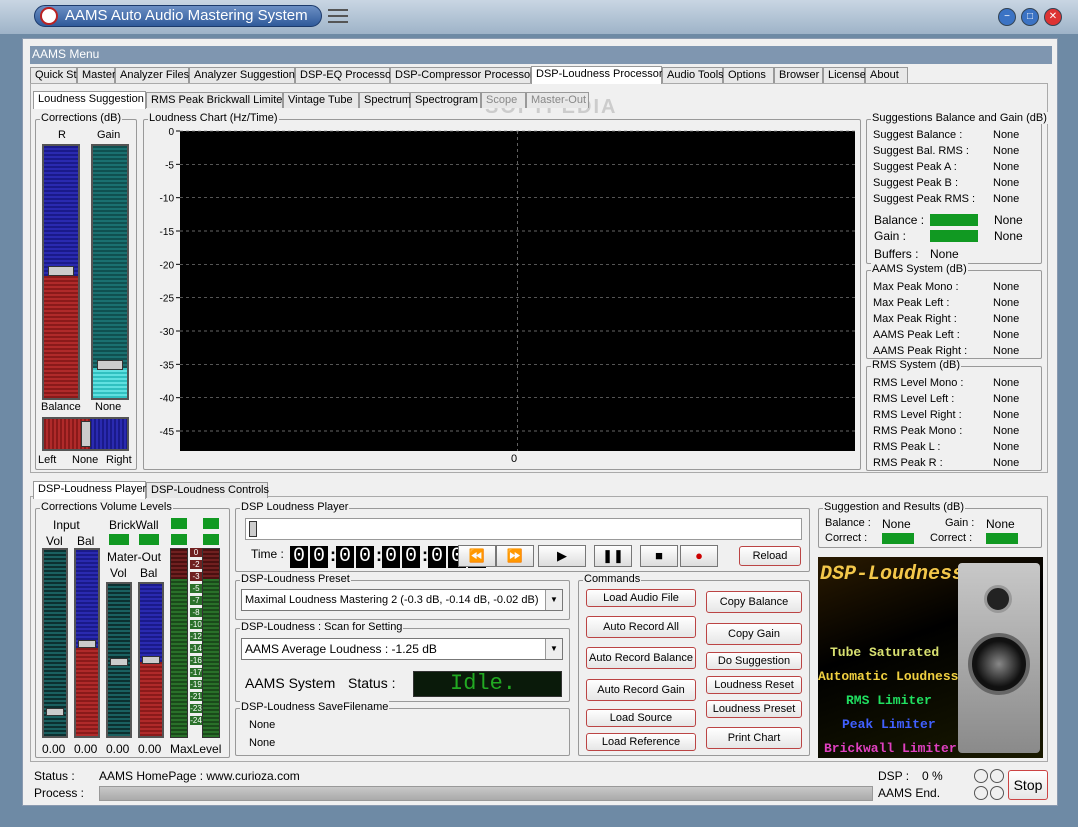  Describe the element at coordinates (1007, 17) in the screenshot. I see `minimize-icon: −` at that location.